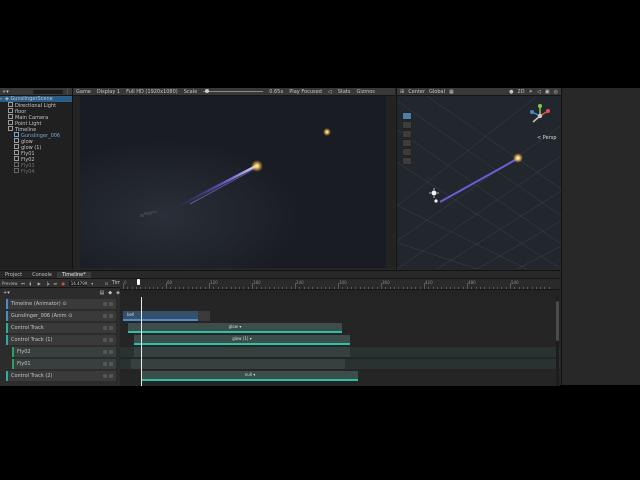 This screenshot has height=480, width=640. I want to click on track-row: Control Track (1), so click(61, 340).